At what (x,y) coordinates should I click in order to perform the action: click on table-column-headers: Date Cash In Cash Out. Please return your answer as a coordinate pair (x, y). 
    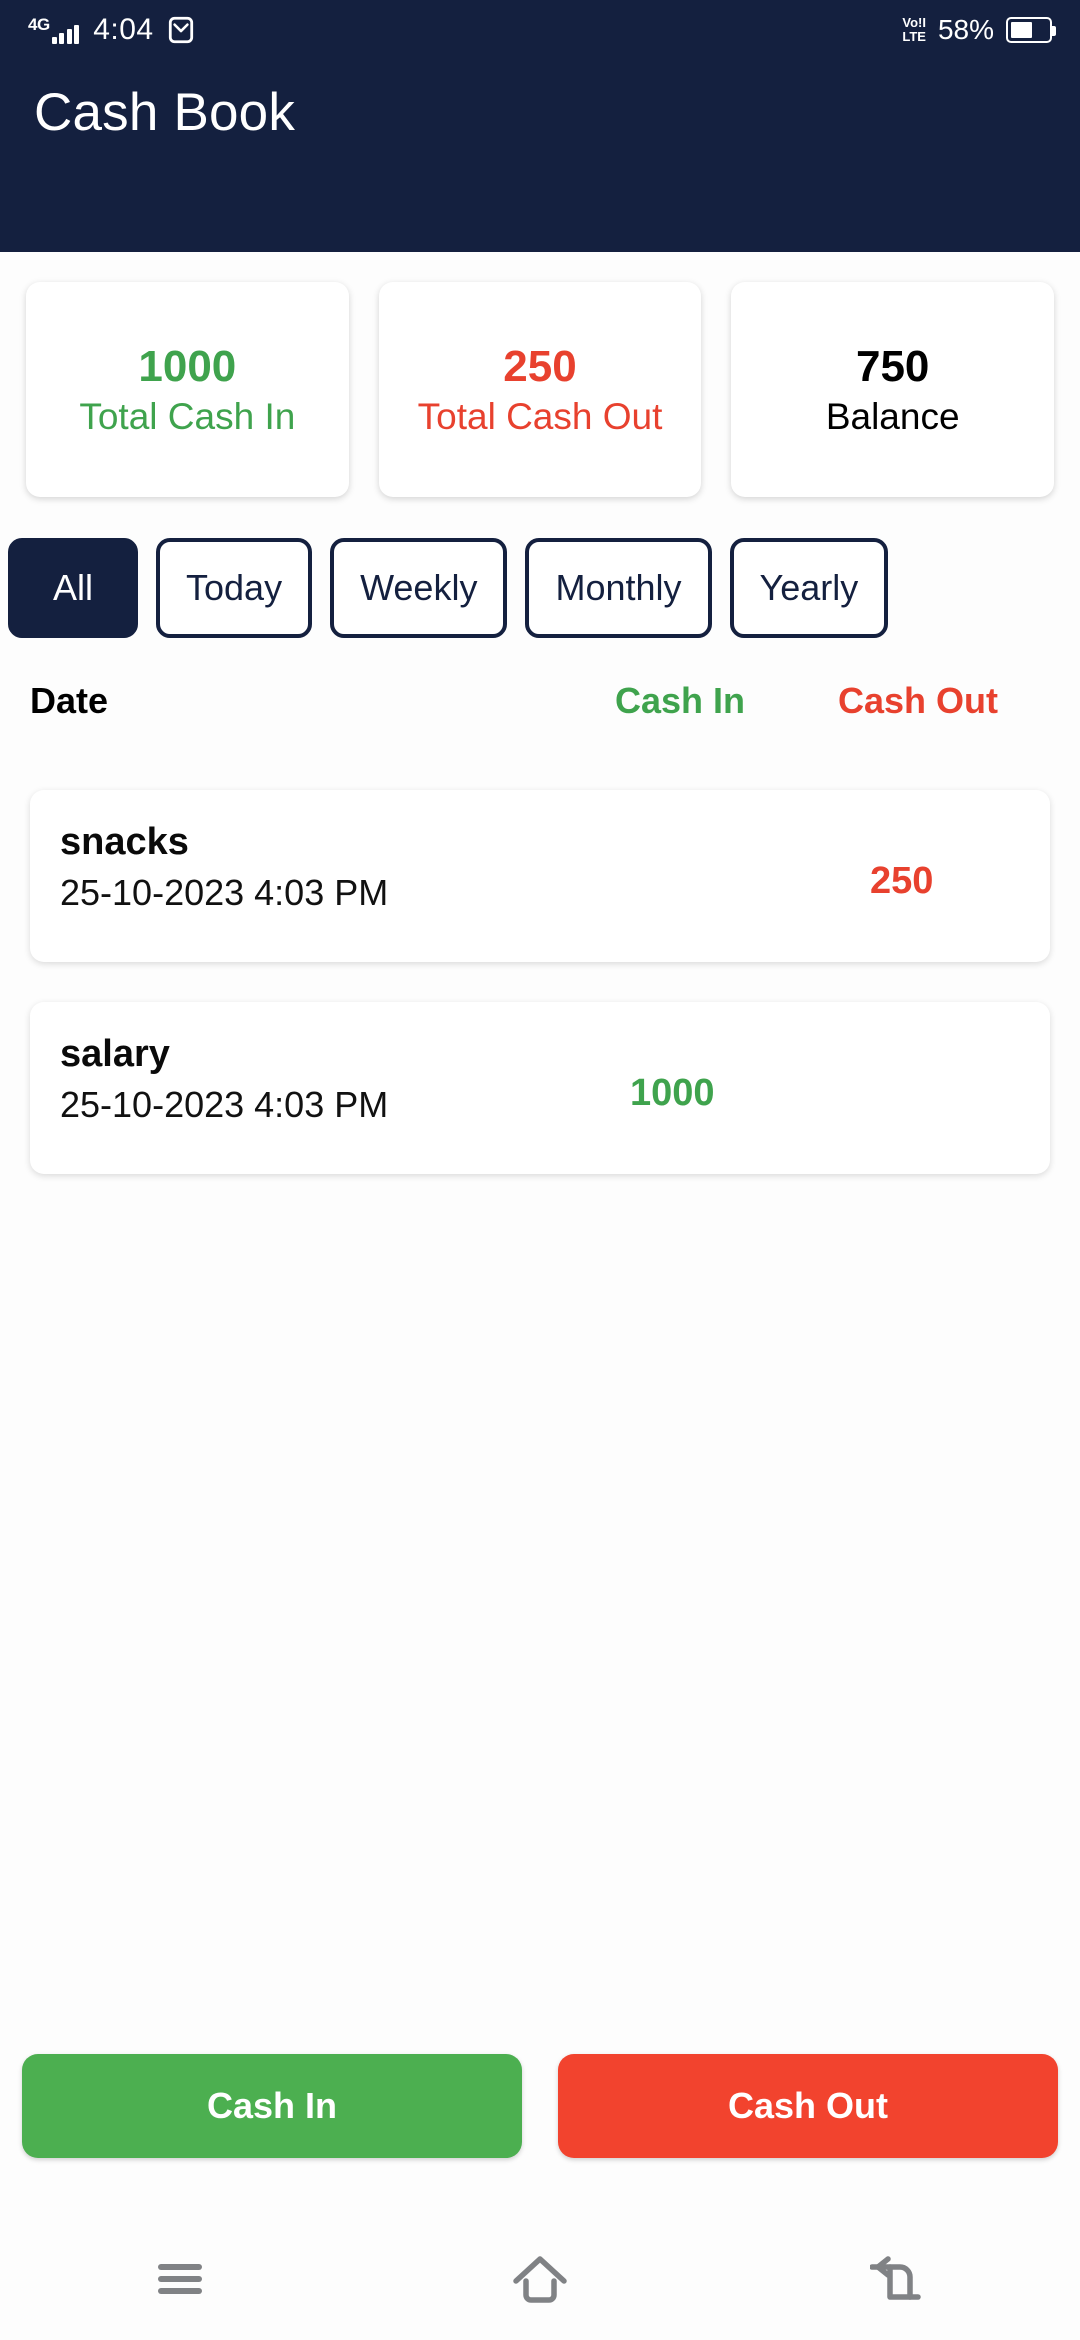
    Looking at the image, I should click on (540, 701).